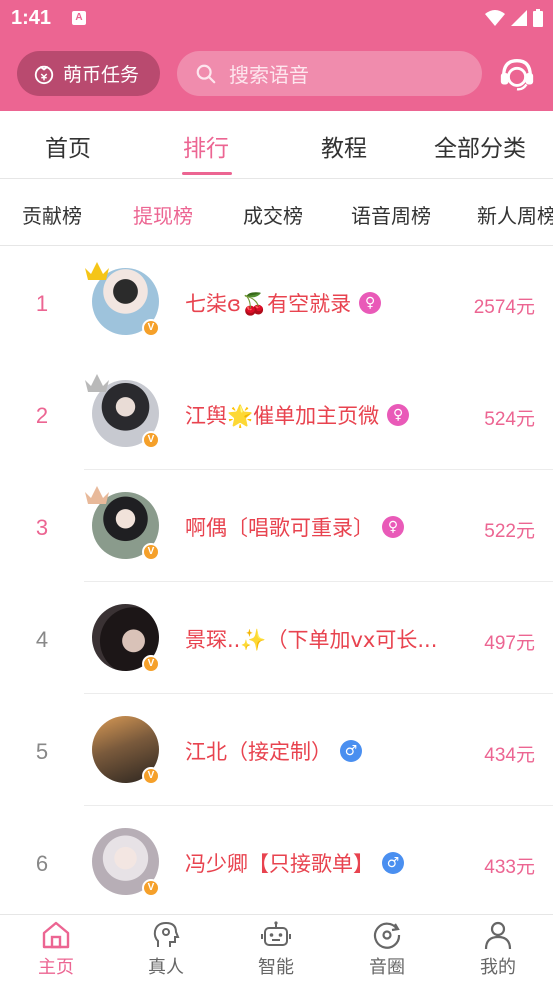  I want to click on ranking-row: 1 V 七柒ɞ🍒有空就录 ♀ 2574元, so click(276, 302).